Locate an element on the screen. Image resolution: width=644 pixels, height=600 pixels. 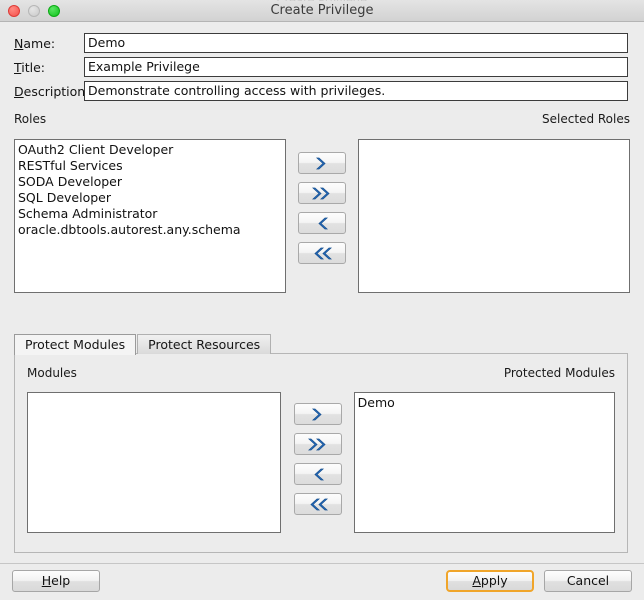
list-item: Schema Administrator is located at coordinates (150, 214).